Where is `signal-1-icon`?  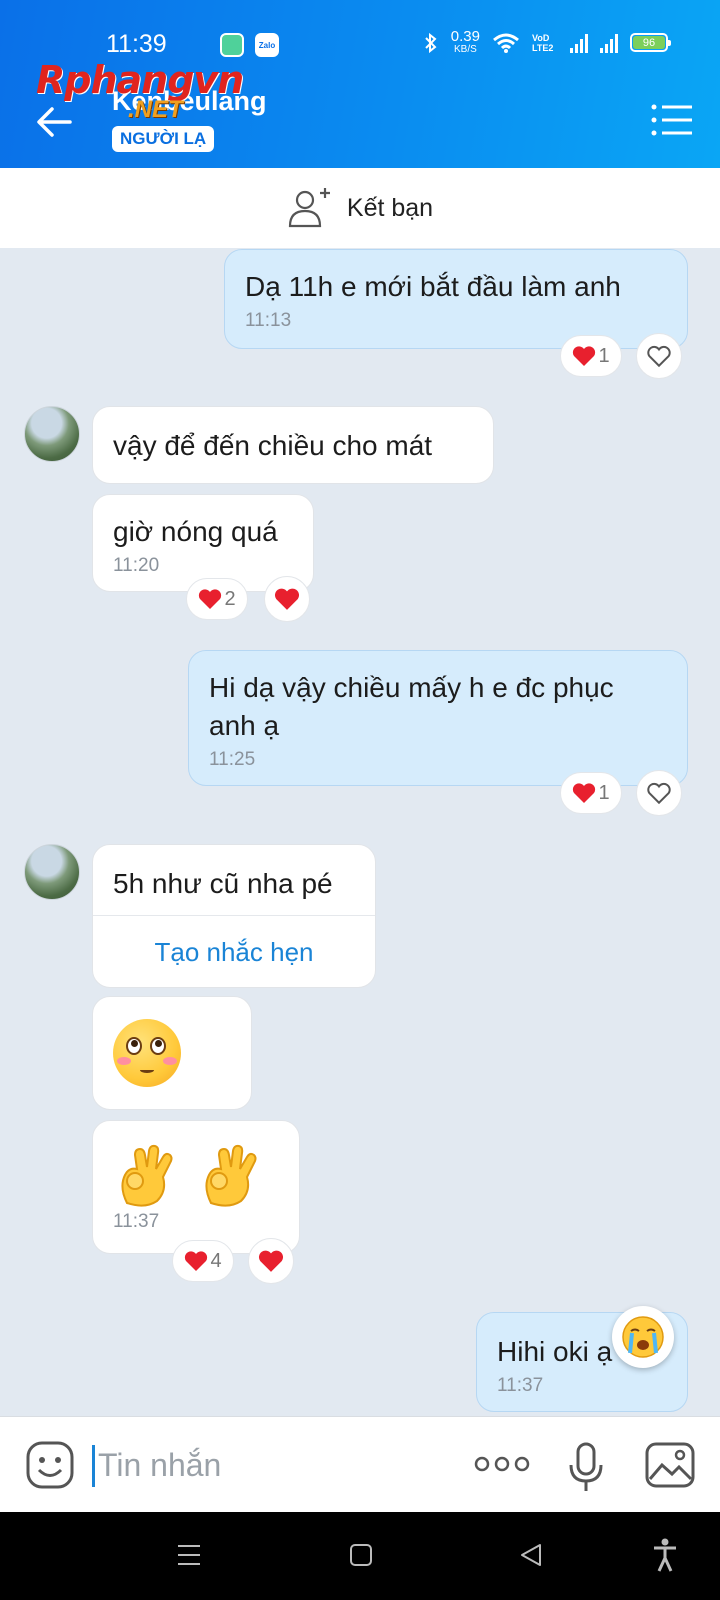
signal-1-icon is located at coordinates (579, 43).